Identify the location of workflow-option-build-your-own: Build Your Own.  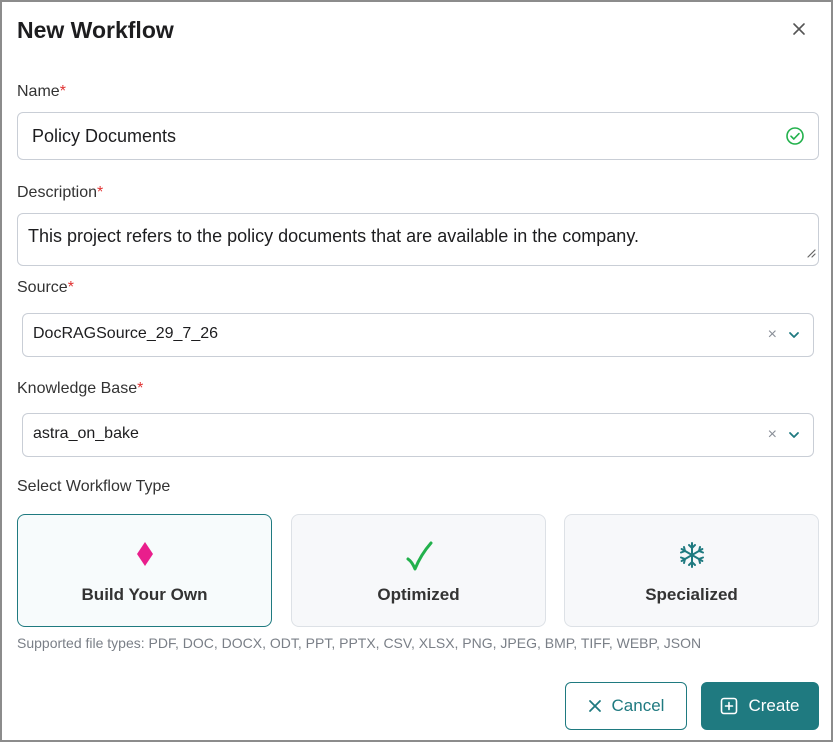
(144, 570).